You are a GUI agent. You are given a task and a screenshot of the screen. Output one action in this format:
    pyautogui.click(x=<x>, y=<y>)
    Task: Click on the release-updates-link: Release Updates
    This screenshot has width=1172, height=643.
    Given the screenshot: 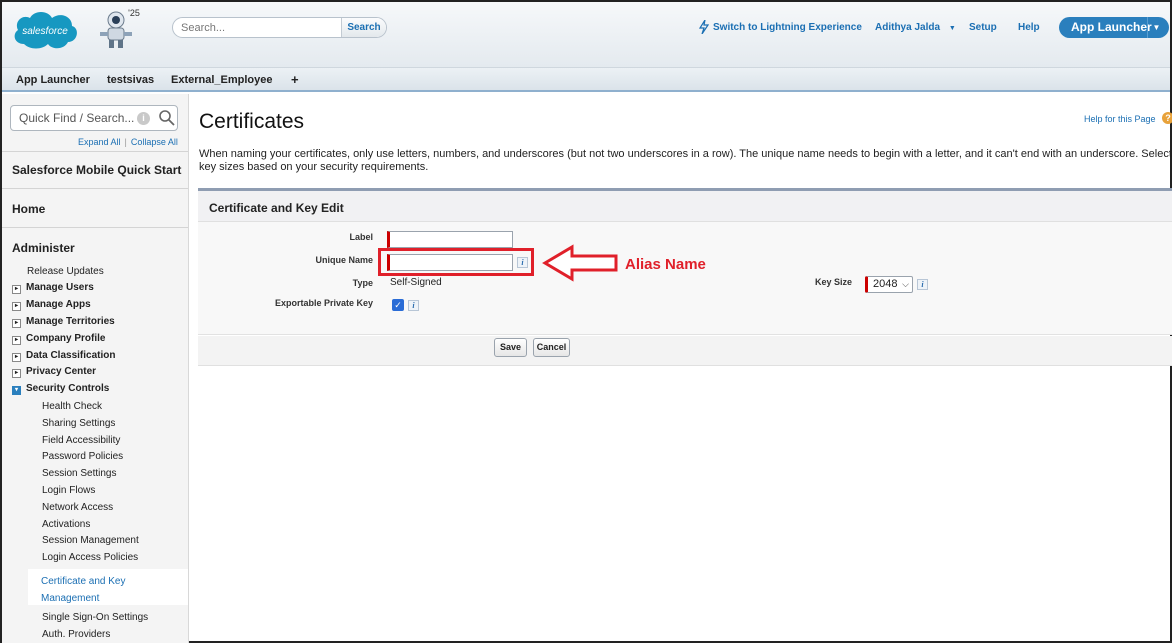 What is the action you would take?
    pyautogui.click(x=65, y=271)
    